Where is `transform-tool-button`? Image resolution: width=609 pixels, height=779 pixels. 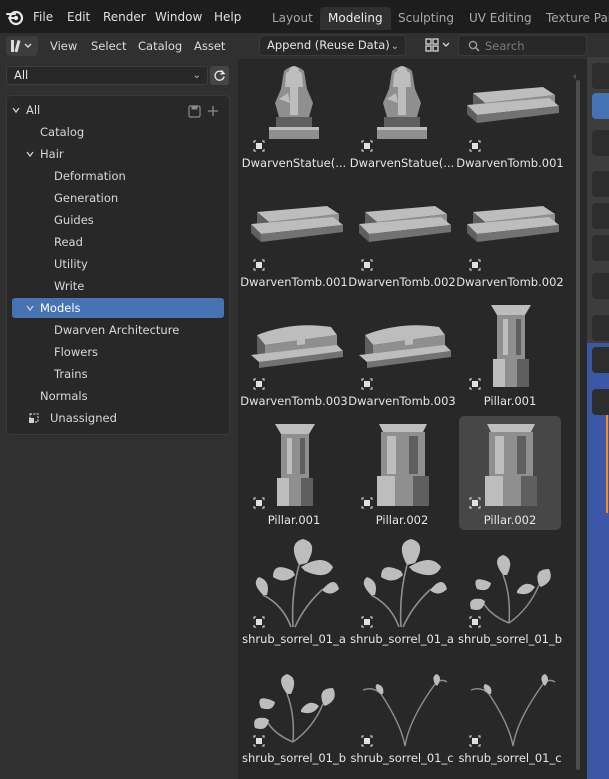 transform-tool-button is located at coordinates (600, 286).